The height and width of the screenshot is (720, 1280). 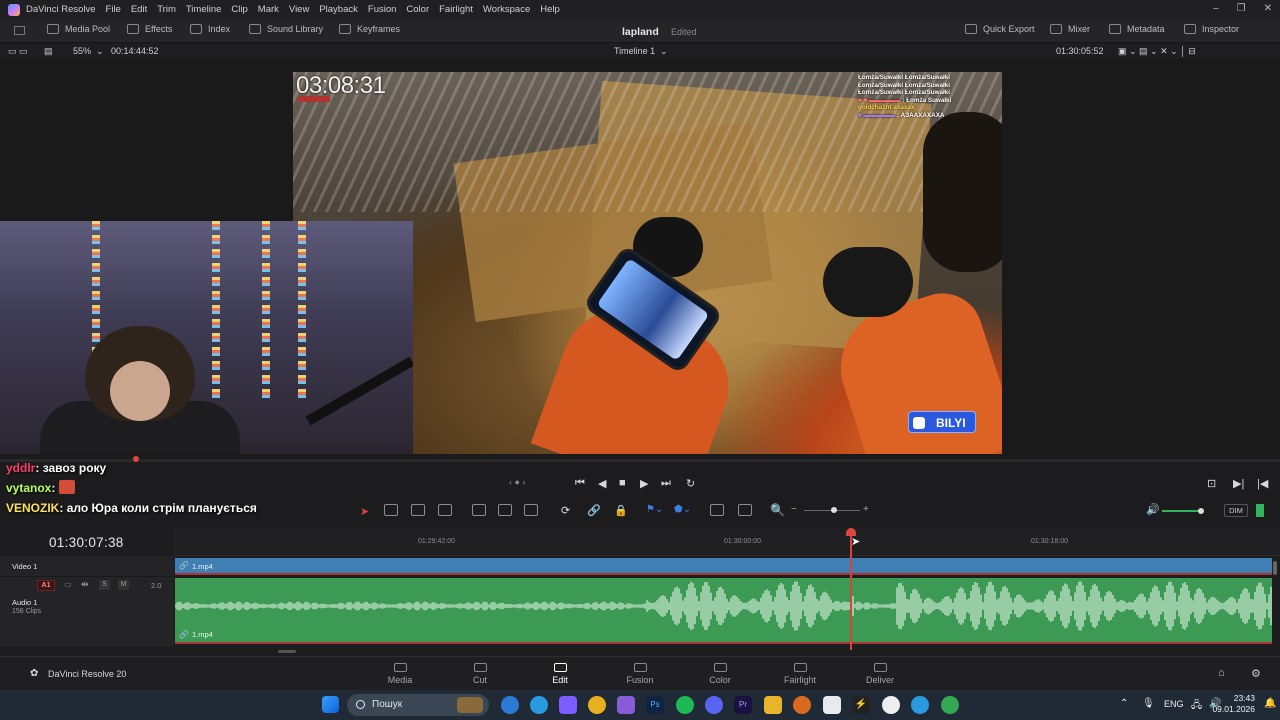 I want to click on obs-icon, so click(x=891, y=705).